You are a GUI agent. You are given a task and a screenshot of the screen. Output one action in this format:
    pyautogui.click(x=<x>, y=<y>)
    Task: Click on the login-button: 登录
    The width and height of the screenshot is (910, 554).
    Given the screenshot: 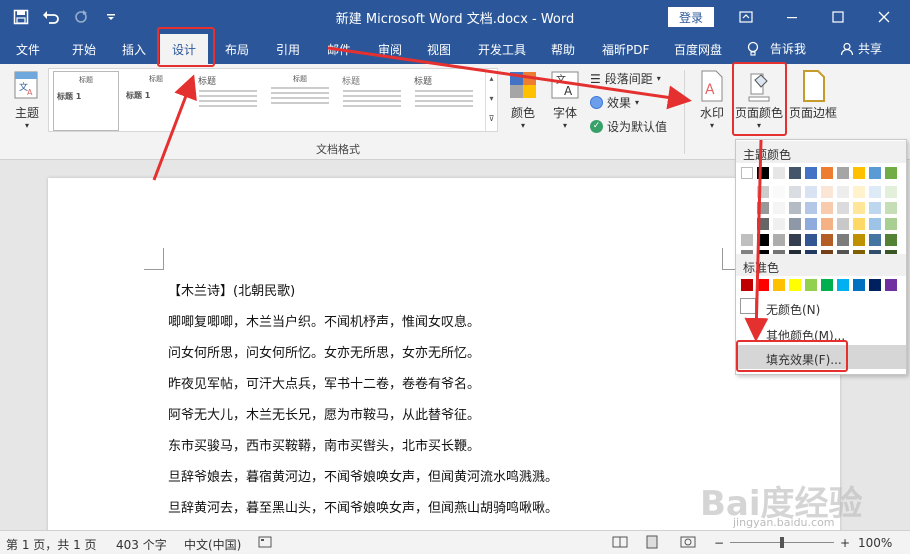 What is the action you would take?
    pyautogui.click(x=691, y=17)
    